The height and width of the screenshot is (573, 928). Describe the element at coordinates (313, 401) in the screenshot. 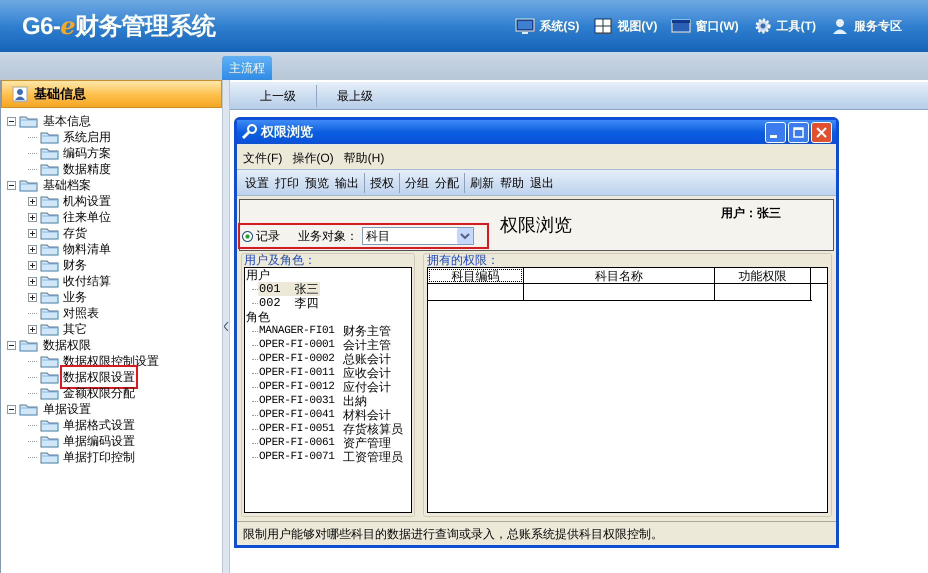

I see `tree-item: OPER-FI-0031 出納` at that location.